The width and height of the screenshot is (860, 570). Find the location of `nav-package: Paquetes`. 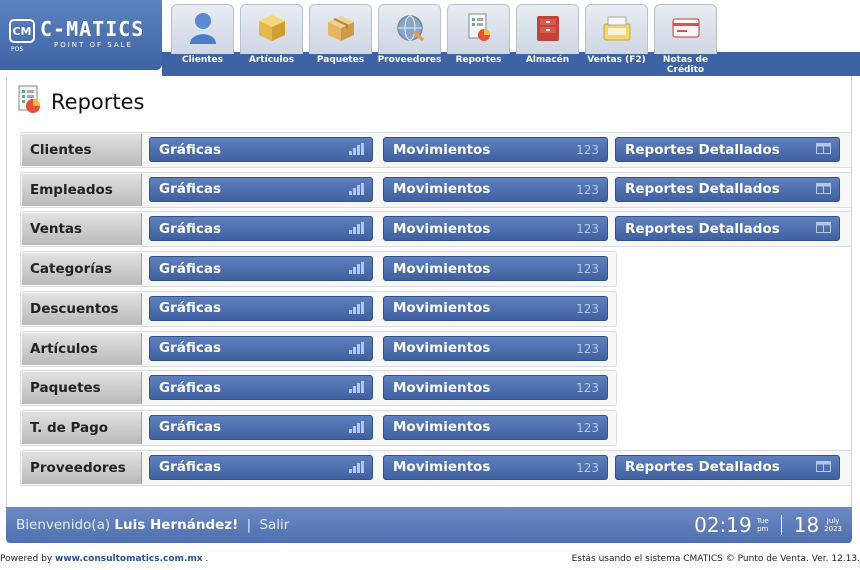

nav-package: Paquetes is located at coordinates (340, 40).